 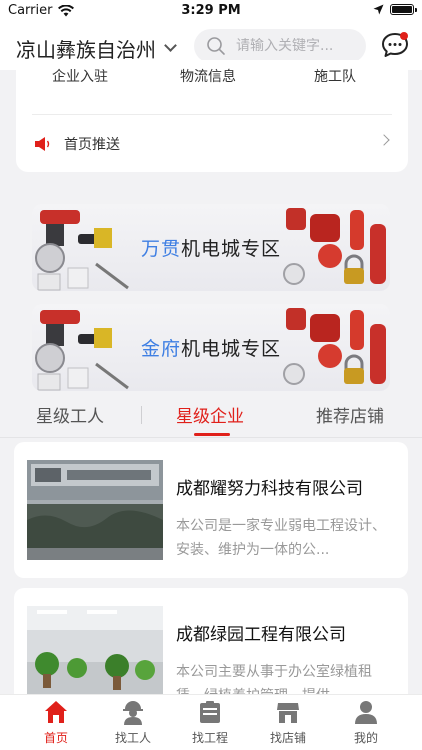 What do you see at coordinates (160, 349) in the screenshot?
I see `banner-title-highlight: 金府` at bounding box center [160, 349].